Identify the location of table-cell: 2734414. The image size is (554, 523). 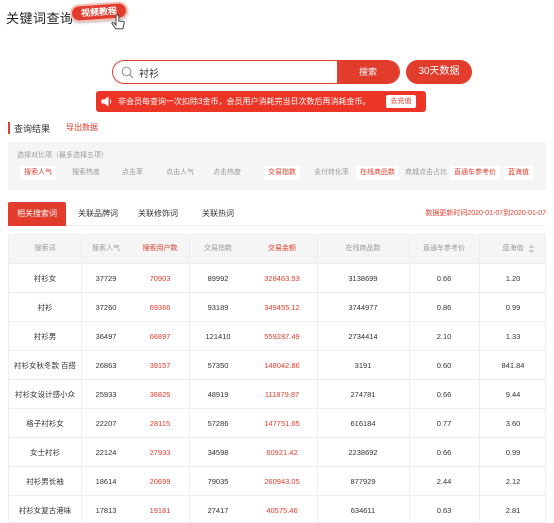
(363, 336).